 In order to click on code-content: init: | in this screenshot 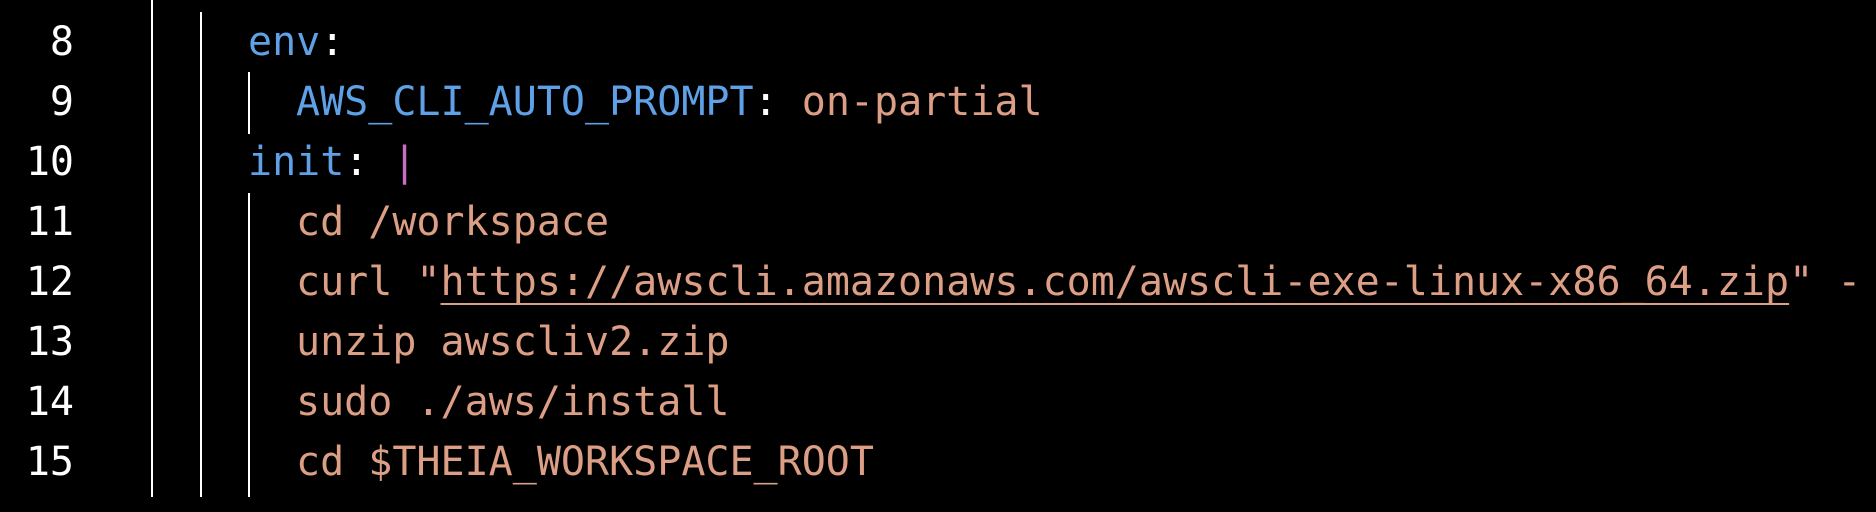, I will do `click(332, 162)`.